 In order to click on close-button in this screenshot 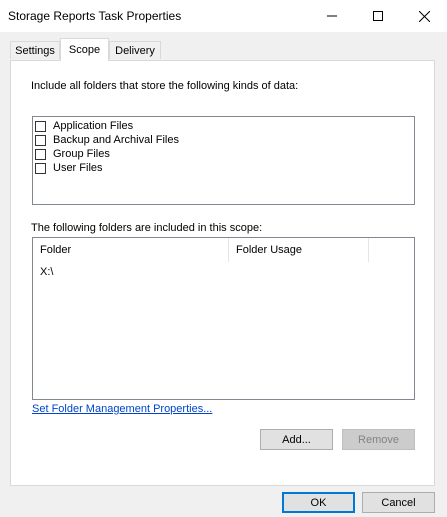, I will do `click(424, 16)`.